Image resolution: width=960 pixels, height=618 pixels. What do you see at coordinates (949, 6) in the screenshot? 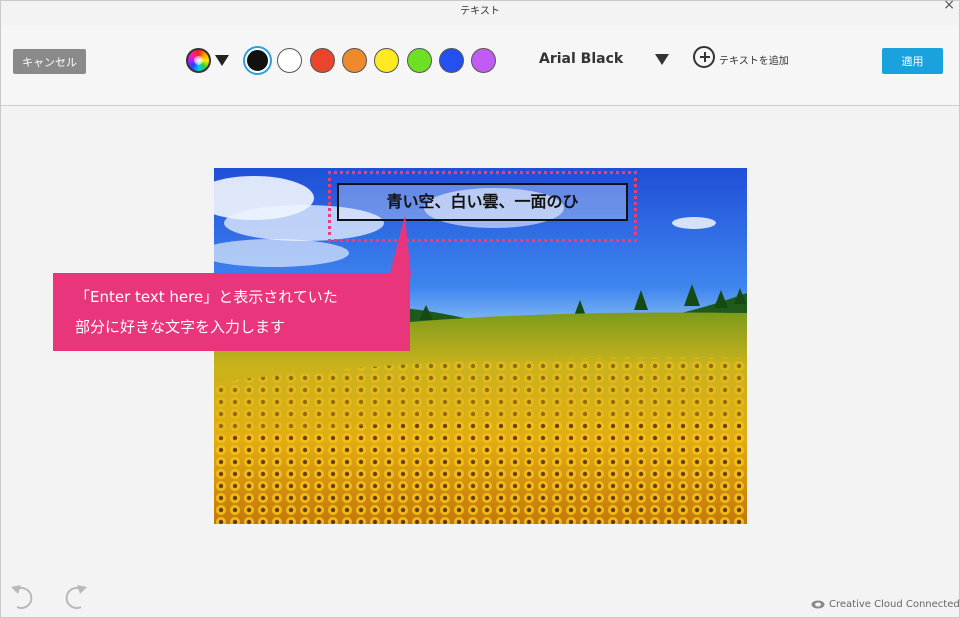
I see `close-icon: ×` at bounding box center [949, 6].